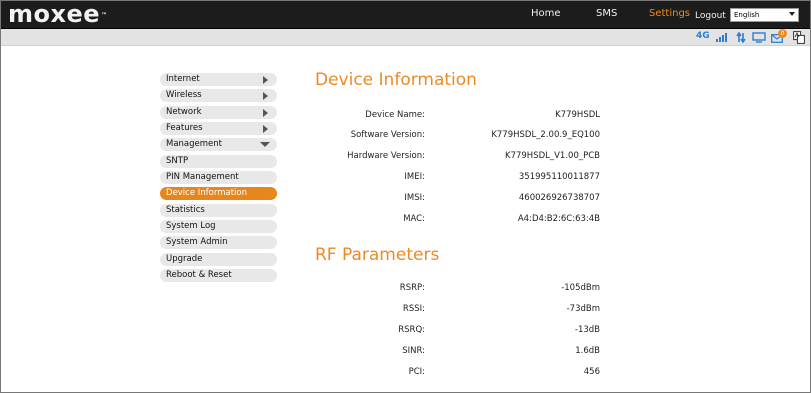 Image resolution: width=811 pixels, height=393 pixels. Describe the element at coordinates (184, 259) in the screenshot. I see `submenu-label: Upgrade` at that location.